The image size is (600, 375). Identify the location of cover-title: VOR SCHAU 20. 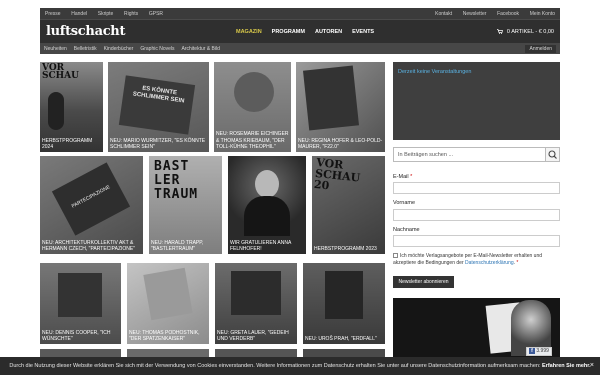
(337, 174).